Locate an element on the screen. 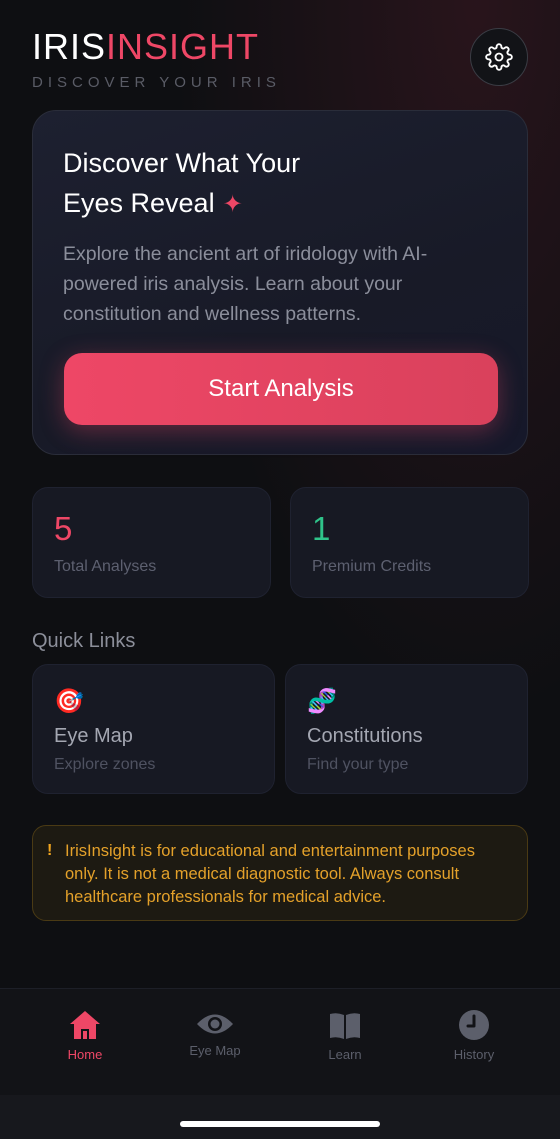 Image resolution: width=560 pixels, height=1139 pixels. nav-item-home: Home is located at coordinates (85, 1033).